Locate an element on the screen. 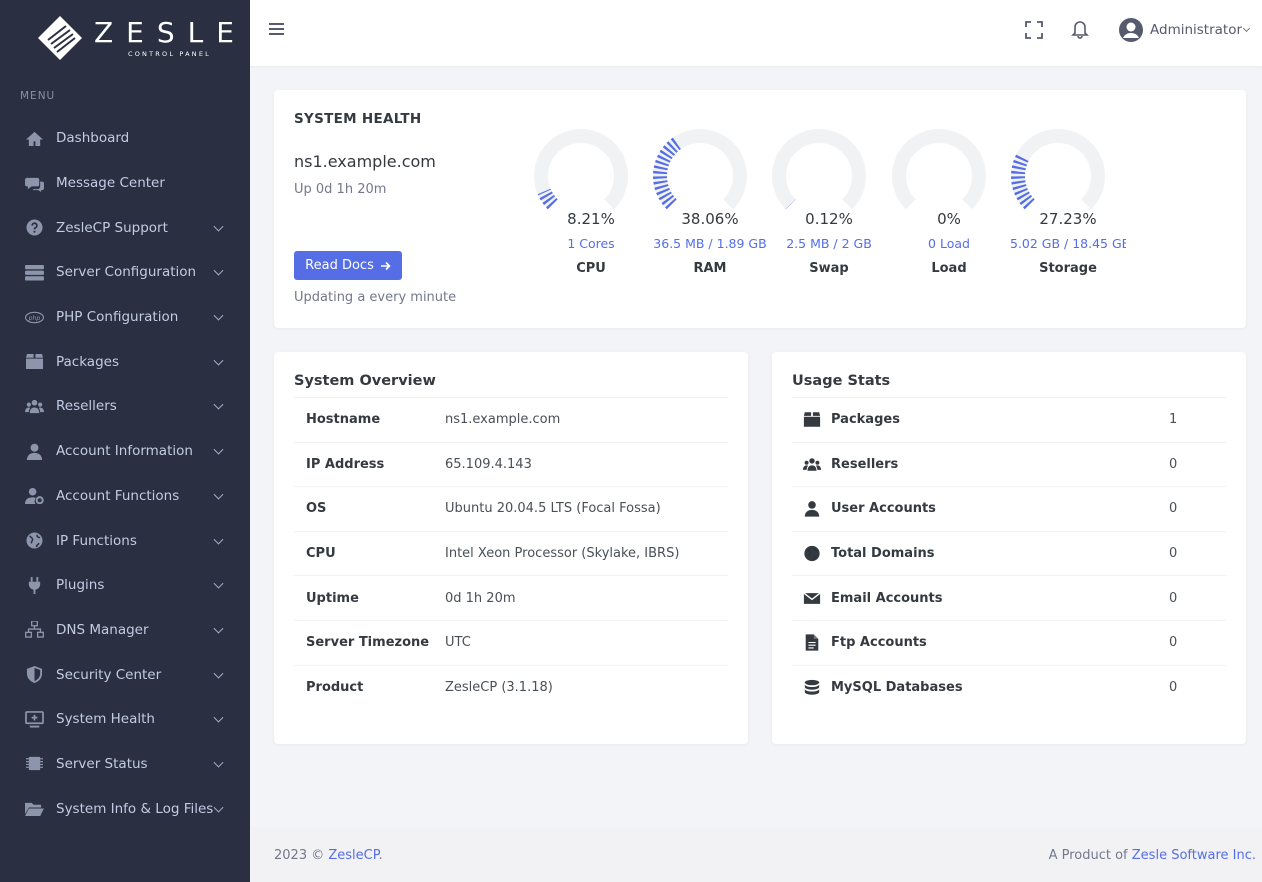 Image resolution: width=1262 pixels, height=882 pixels. sidebar-item-server-status: Server Status is located at coordinates (125, 764).